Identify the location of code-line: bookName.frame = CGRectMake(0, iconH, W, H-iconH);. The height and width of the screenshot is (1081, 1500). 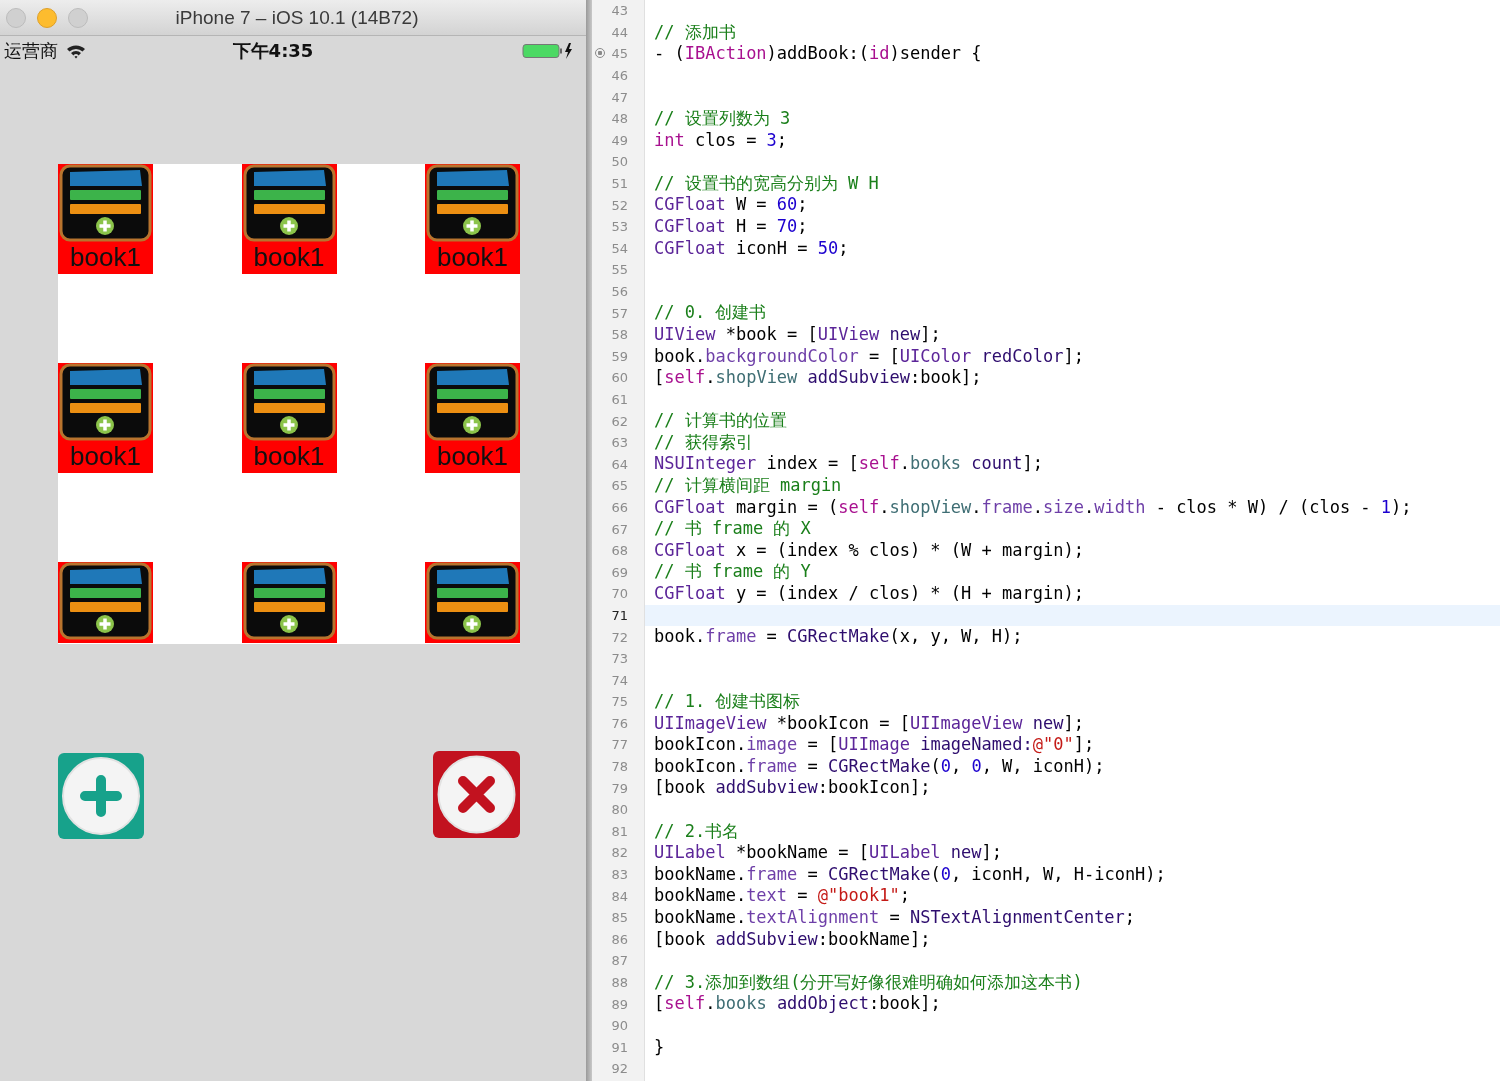
(910, 874).